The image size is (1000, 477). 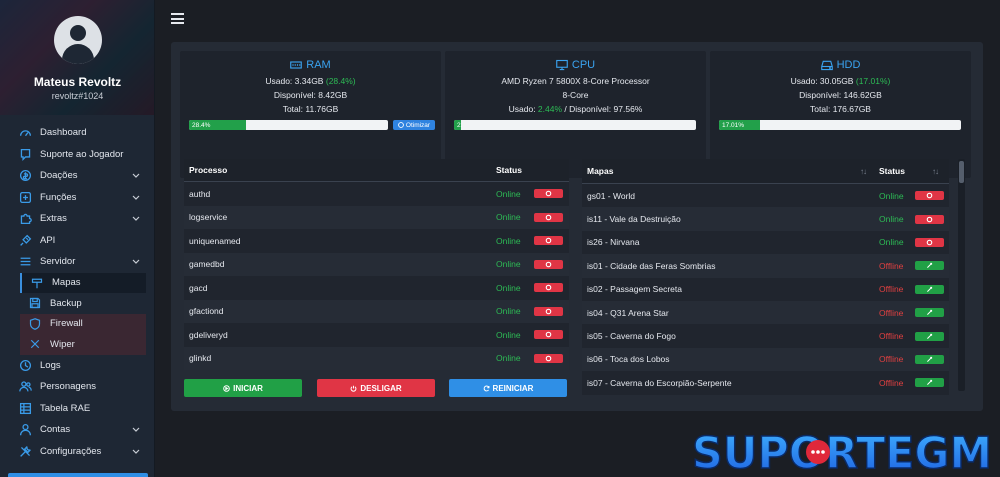 What do you see at coordinates (177, 18) in the screenshot?
I see `menu-toggle-icon` at bounding box center [177, 18].